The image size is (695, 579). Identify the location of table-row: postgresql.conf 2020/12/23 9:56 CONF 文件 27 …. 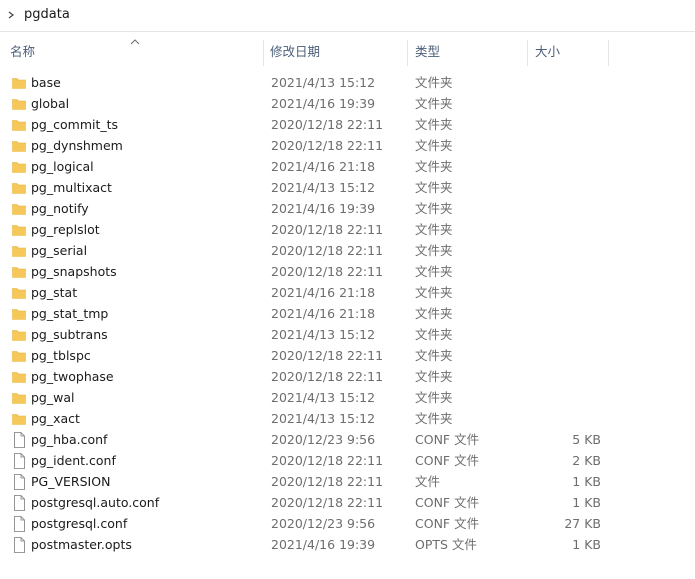
(347, 523).